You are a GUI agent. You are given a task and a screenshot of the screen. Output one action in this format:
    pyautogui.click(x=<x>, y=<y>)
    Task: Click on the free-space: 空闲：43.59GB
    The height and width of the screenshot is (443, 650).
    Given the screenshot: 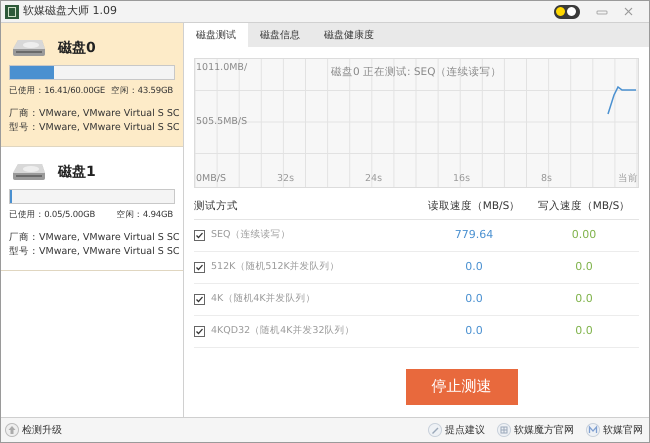 What is the action you would take?
    pyautogui.click(x=142, y=91)
    